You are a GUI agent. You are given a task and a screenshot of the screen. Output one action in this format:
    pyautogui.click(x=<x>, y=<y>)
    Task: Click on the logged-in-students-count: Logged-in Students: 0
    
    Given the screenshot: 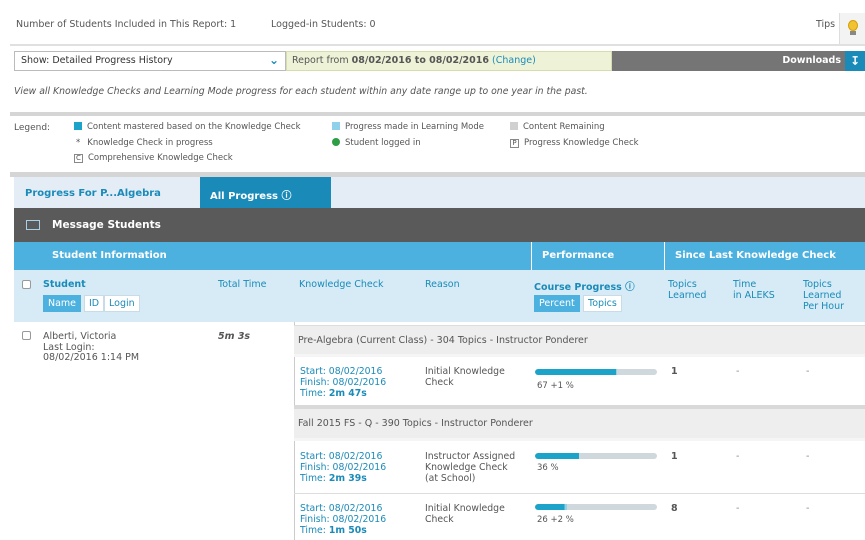 What is the action you would take?
    pyautogui.click(x=323, y=24)
    